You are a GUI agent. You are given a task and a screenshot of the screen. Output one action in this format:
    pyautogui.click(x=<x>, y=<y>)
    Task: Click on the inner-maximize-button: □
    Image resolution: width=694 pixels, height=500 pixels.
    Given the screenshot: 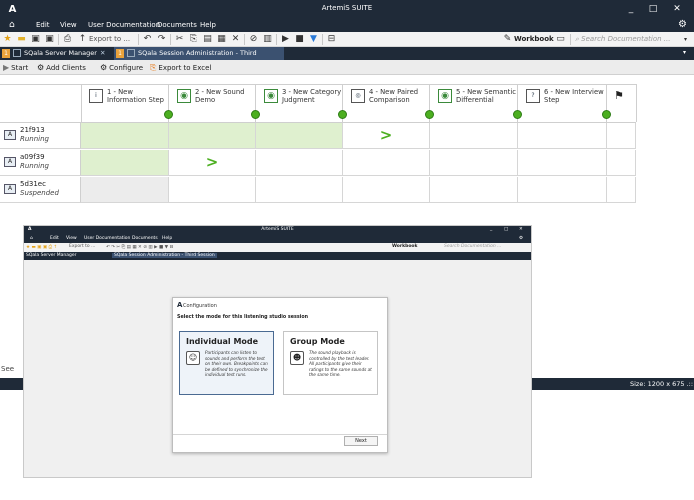 What is the action you would take?
    pyautogui.click(x=506, y=229)
    